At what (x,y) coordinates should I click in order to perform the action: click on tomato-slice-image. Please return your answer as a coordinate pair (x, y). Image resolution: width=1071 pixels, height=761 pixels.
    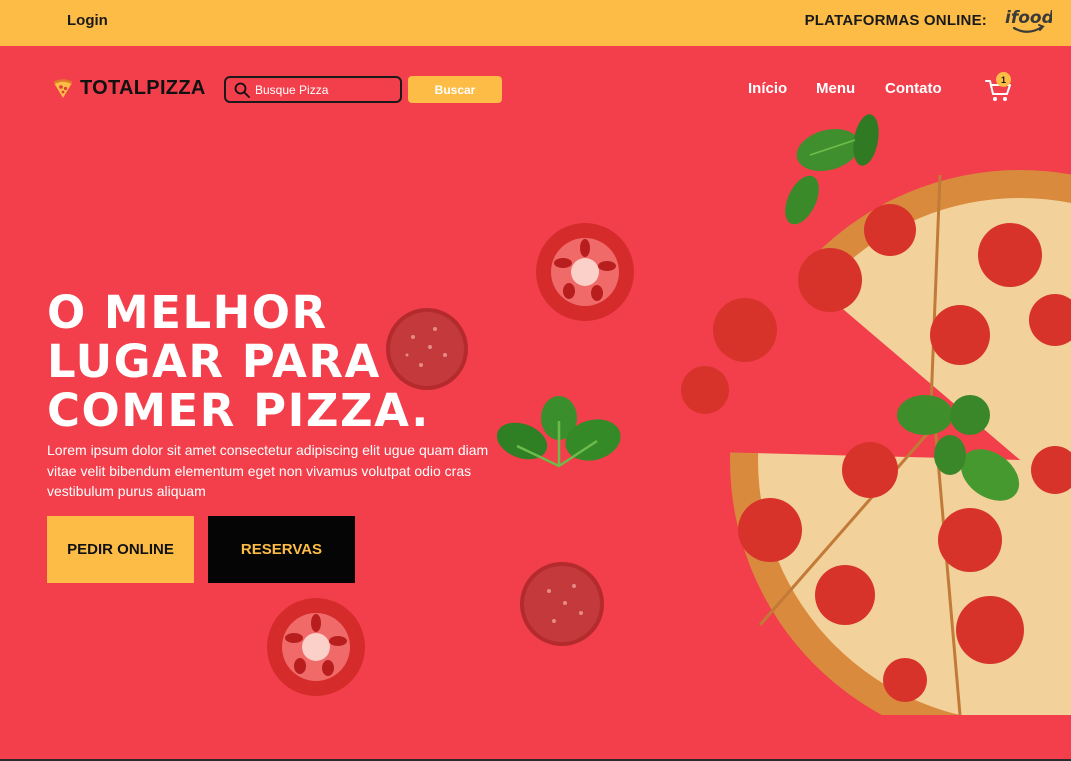
    Looking at the image, I should click on (585, 272).